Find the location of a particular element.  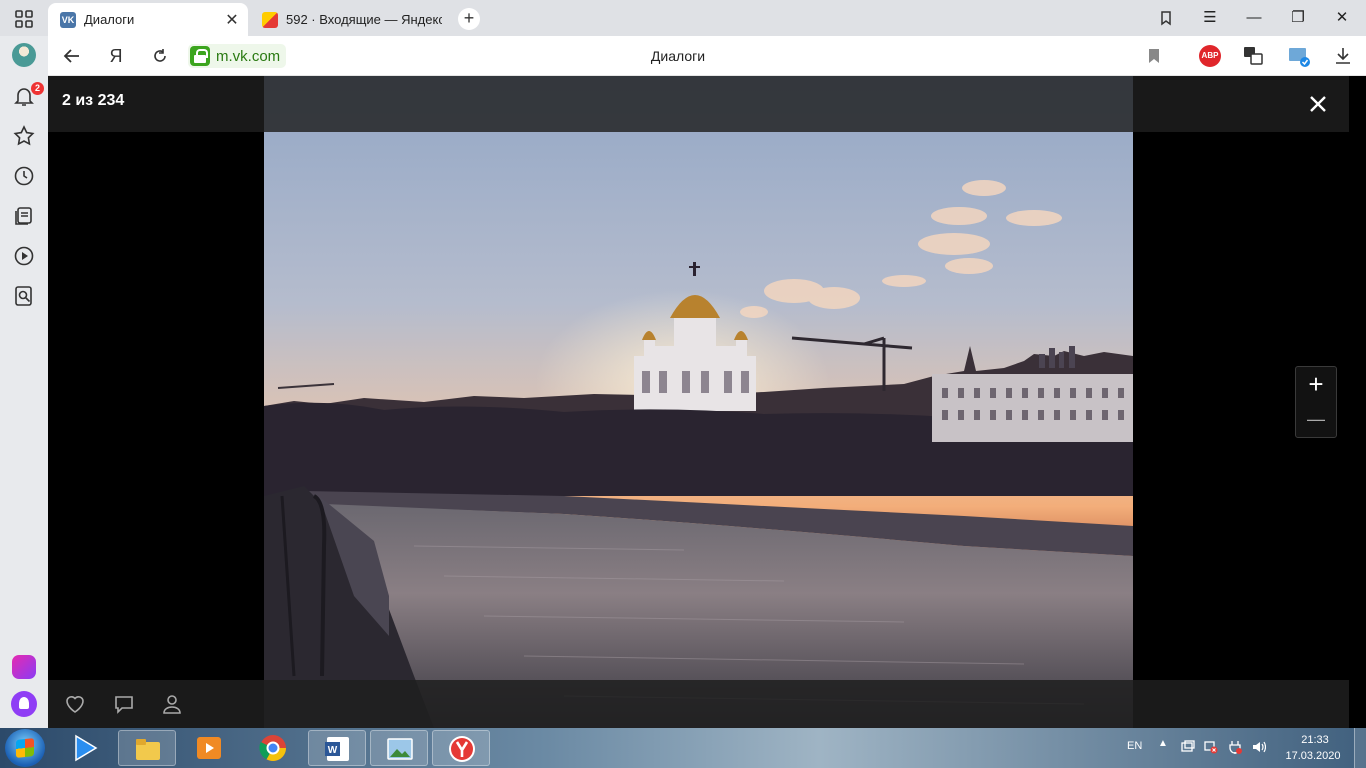

picture-icon is located at coordinates (400, 749).